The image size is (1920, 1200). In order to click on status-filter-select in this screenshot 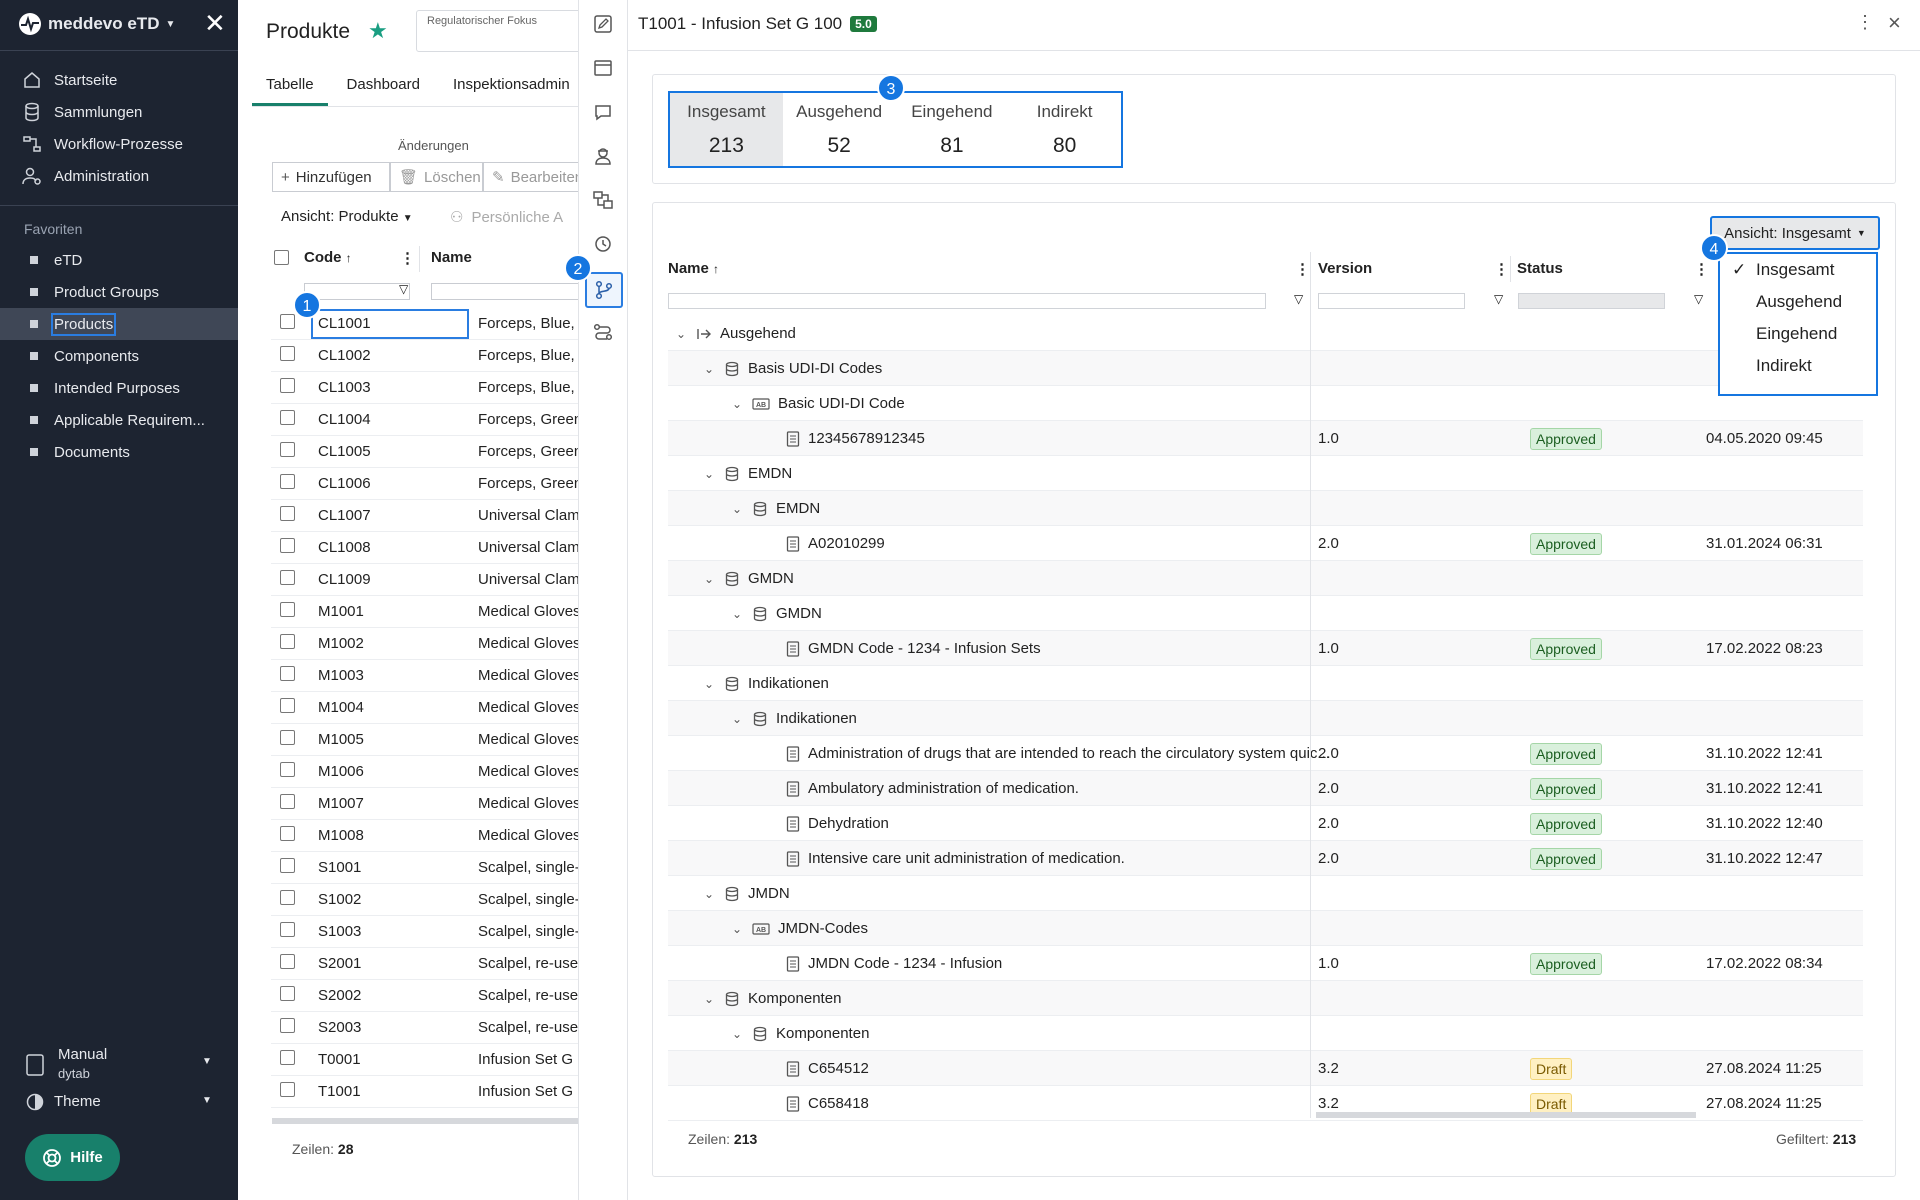, I will do `click(1591, 301)`.